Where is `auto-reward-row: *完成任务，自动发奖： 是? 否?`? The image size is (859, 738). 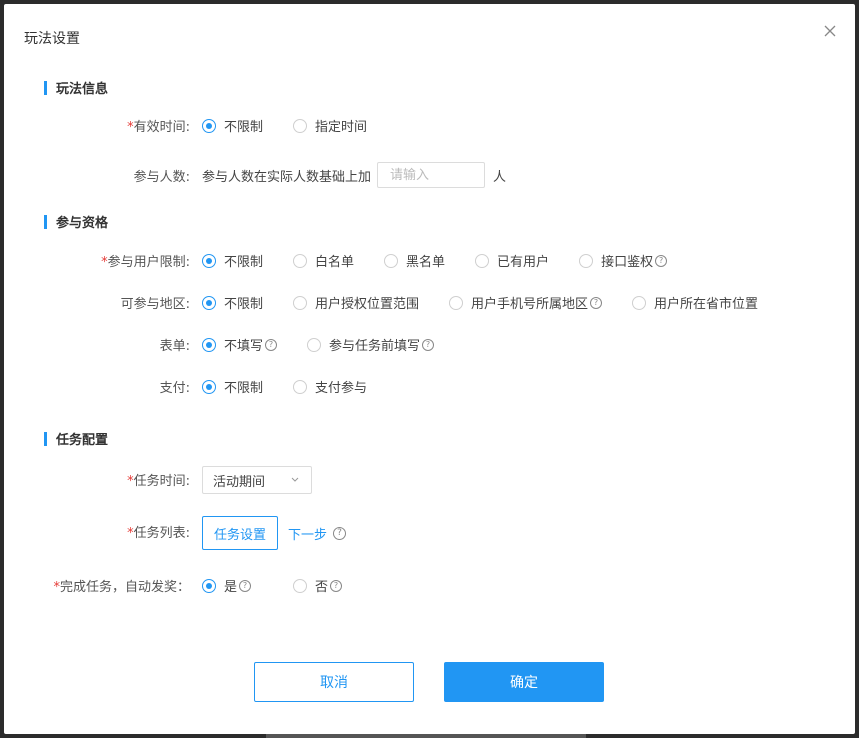 auto-reward-row: *完成任务，自动发奖： 是? 否? is located at coordinates (429, 585).